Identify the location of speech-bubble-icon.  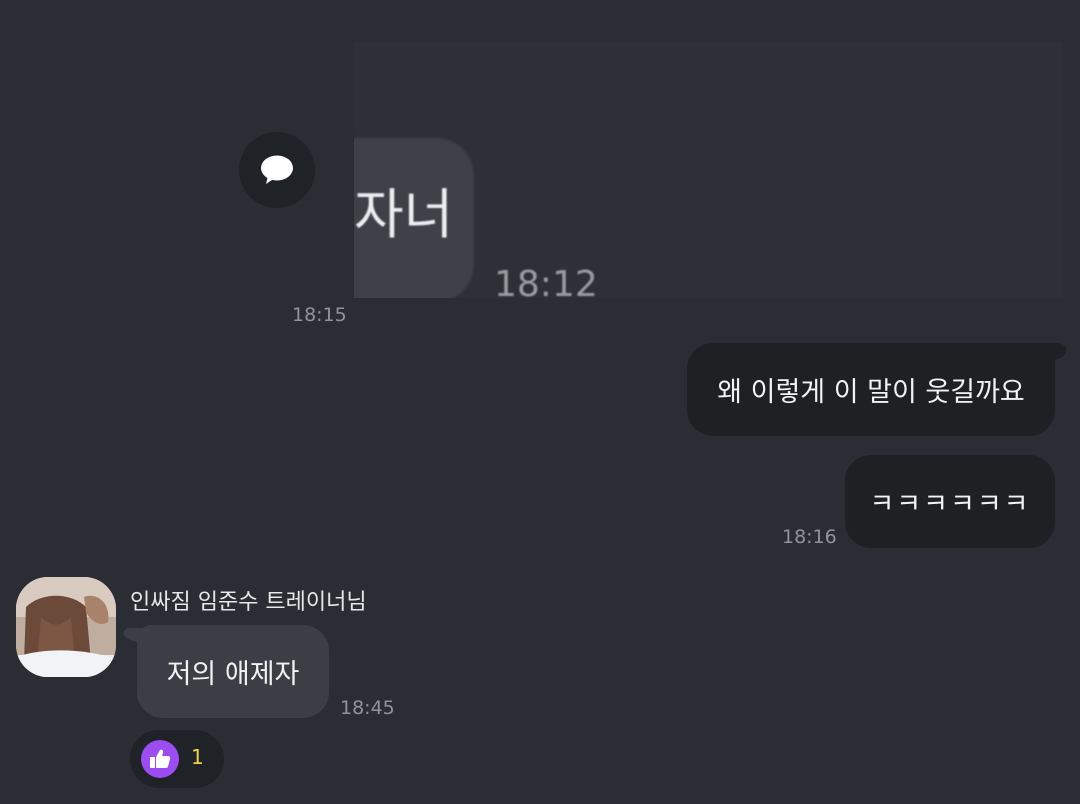
(277, 169).